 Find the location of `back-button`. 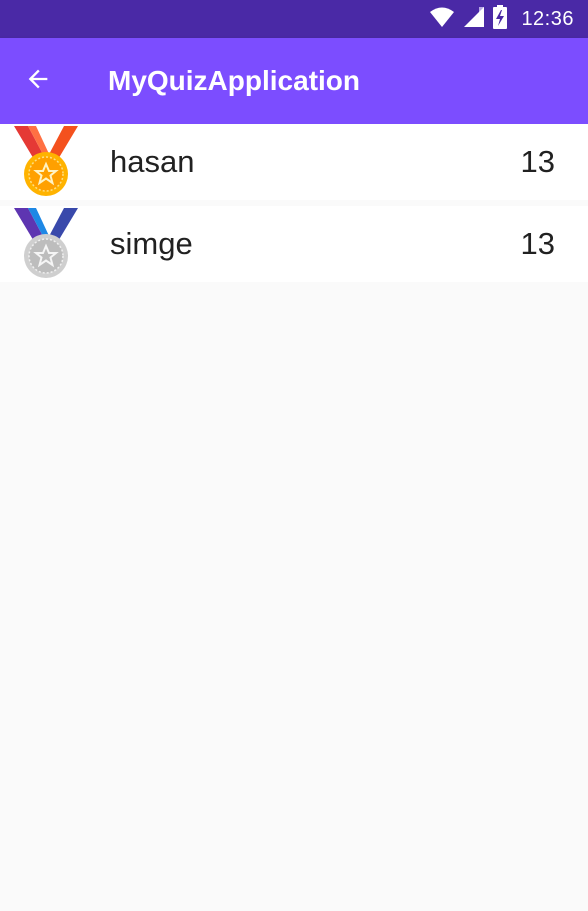

back-button is located at coordinates (38, 81).